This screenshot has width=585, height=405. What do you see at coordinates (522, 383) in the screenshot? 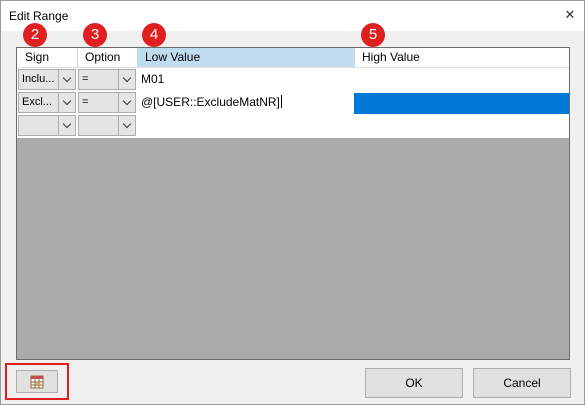
I see `cancel-button: Cancel` at bounding box center [522, 383].